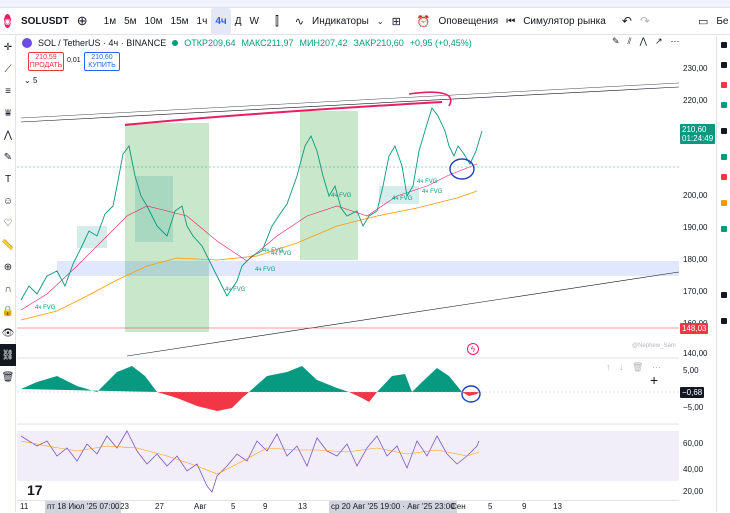 The width and height of the screenshot is (730, 513). Describe the element at coordinates (698, 138) in the screenshot. I see `countdown-value: 01:24:49` at that location.